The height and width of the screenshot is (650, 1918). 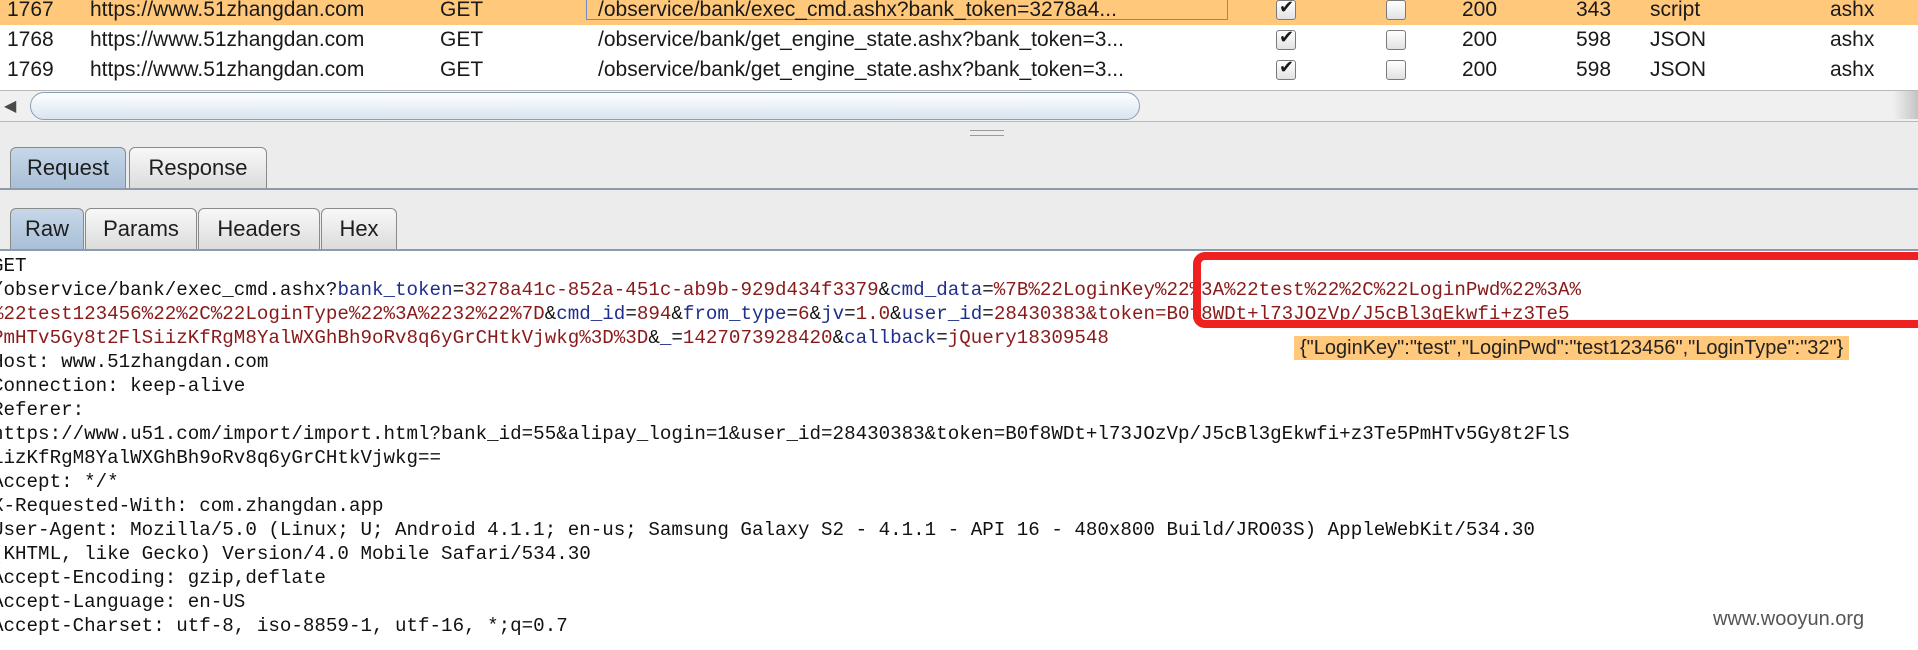 I want to click on param-name: cmd_id, so click(x=591, y=314).